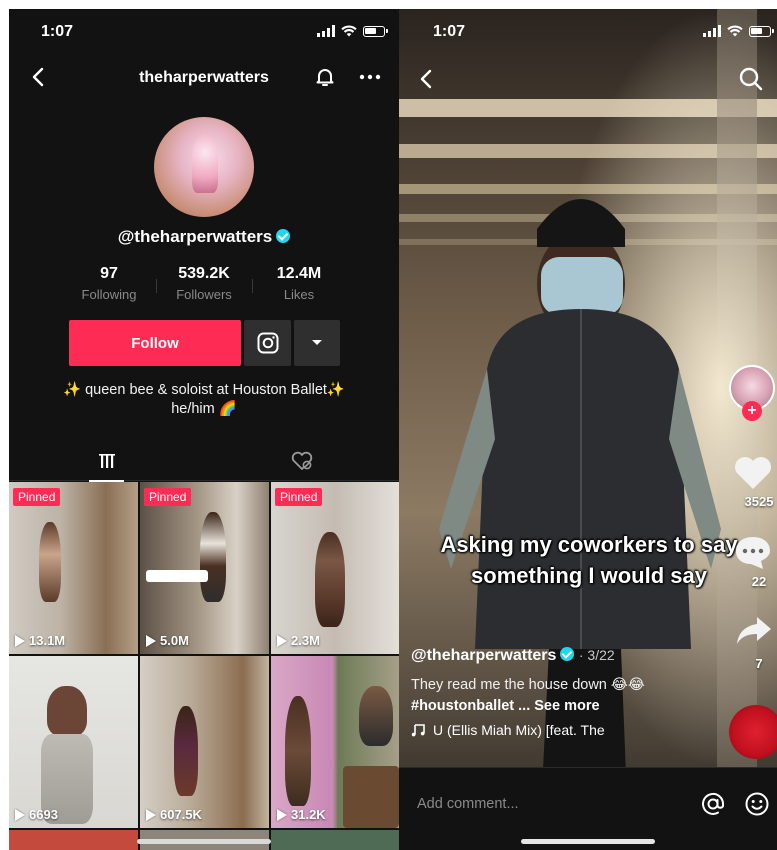 This screenshot has height=850, width=777. I want to click on caret-down-icon, so click(317, 342).